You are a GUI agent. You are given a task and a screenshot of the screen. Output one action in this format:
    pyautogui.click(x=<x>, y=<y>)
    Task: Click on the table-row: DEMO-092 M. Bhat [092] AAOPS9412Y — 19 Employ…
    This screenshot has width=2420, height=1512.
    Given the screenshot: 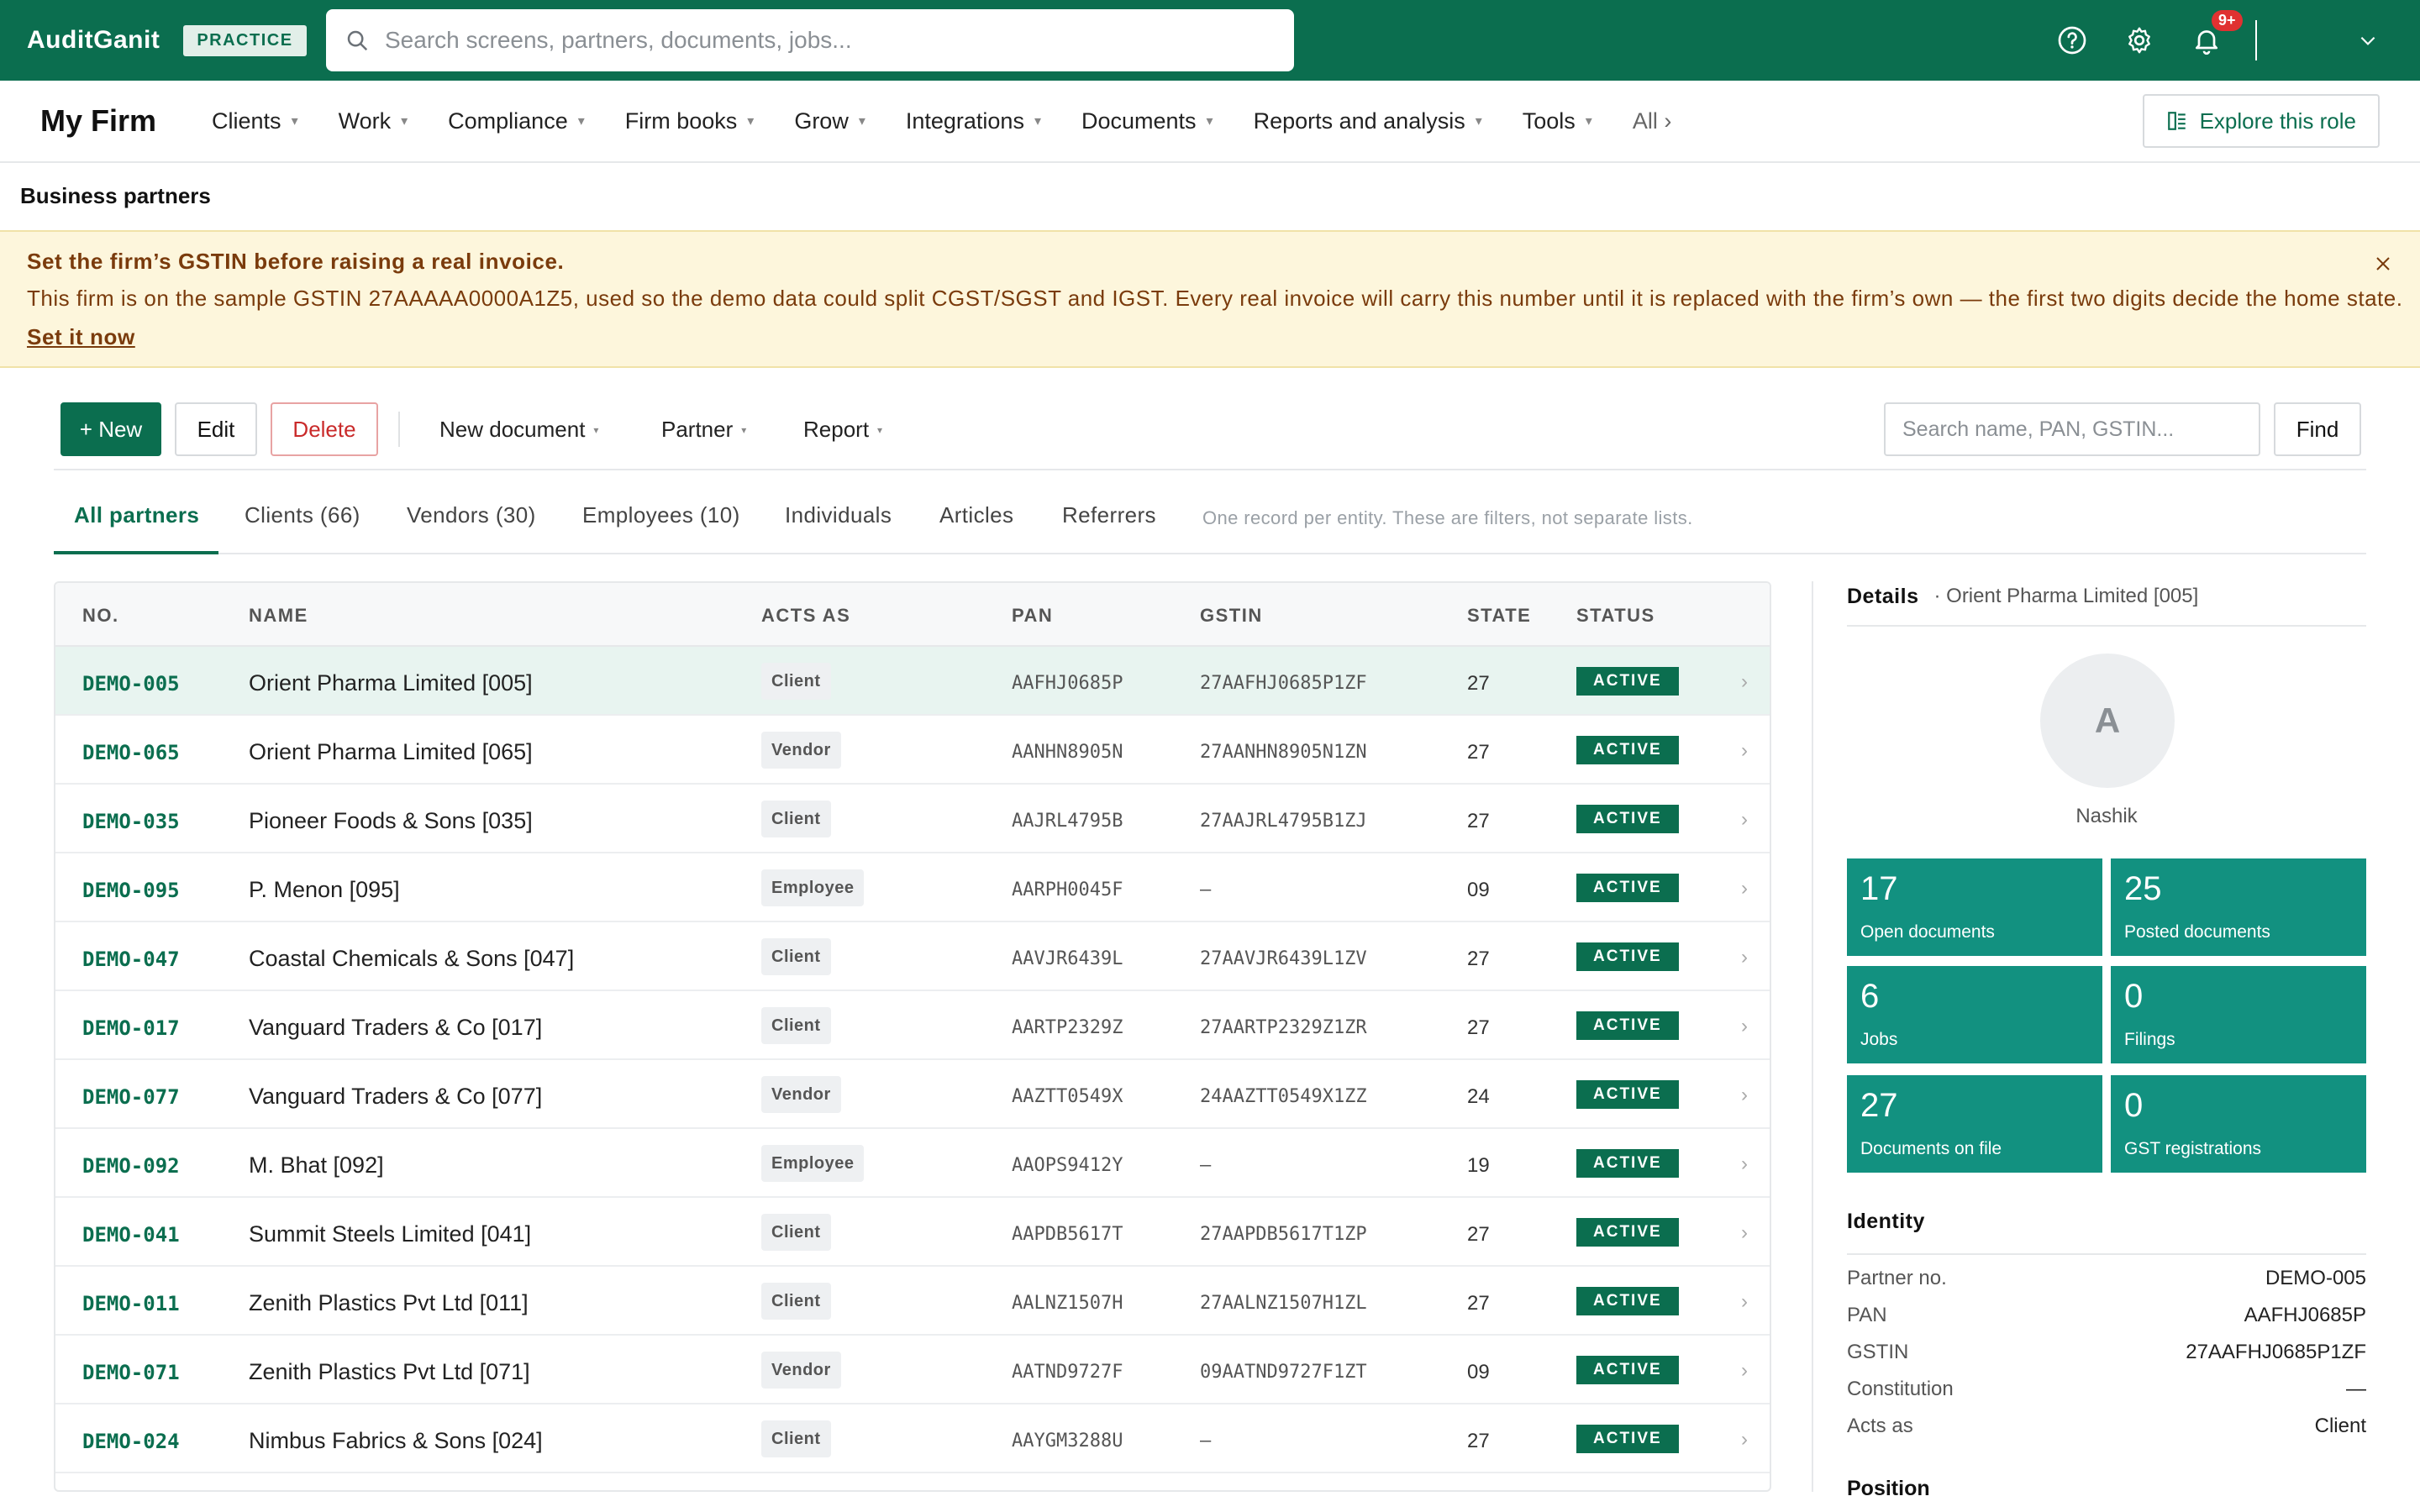 What is the action you would take?
    pyautogui.click(x=912, y=1163)
    